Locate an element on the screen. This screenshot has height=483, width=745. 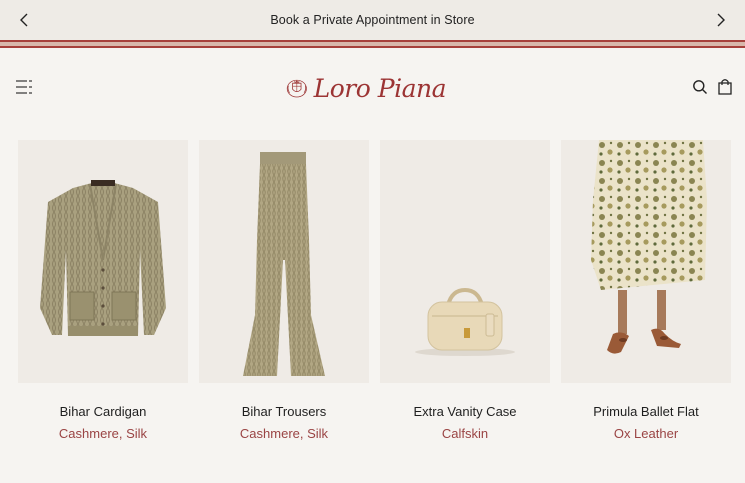
product-material: Calfskin is located at coordinates (465, 433).